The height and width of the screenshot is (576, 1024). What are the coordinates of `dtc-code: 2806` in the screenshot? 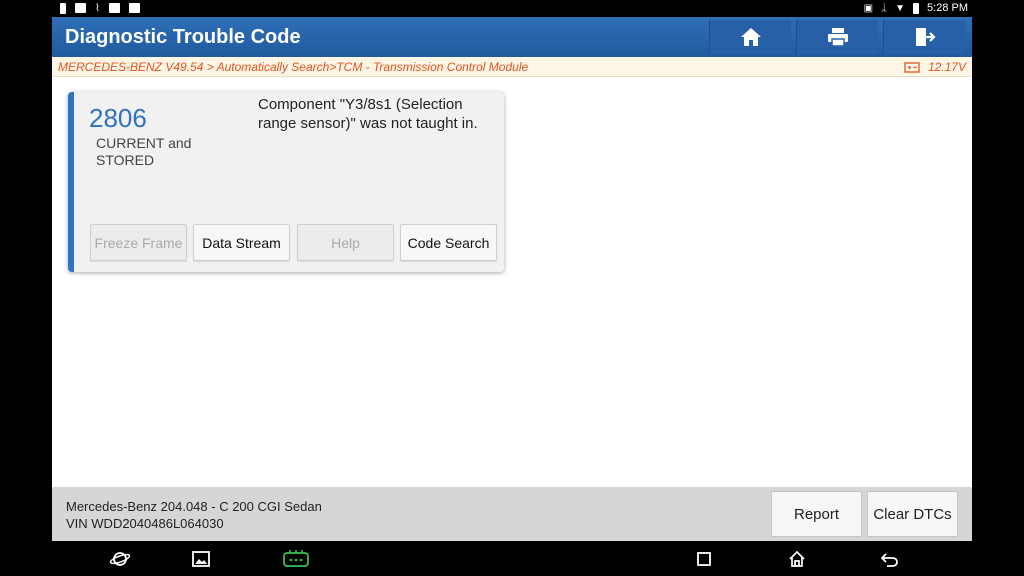 It's located at (118, 118).